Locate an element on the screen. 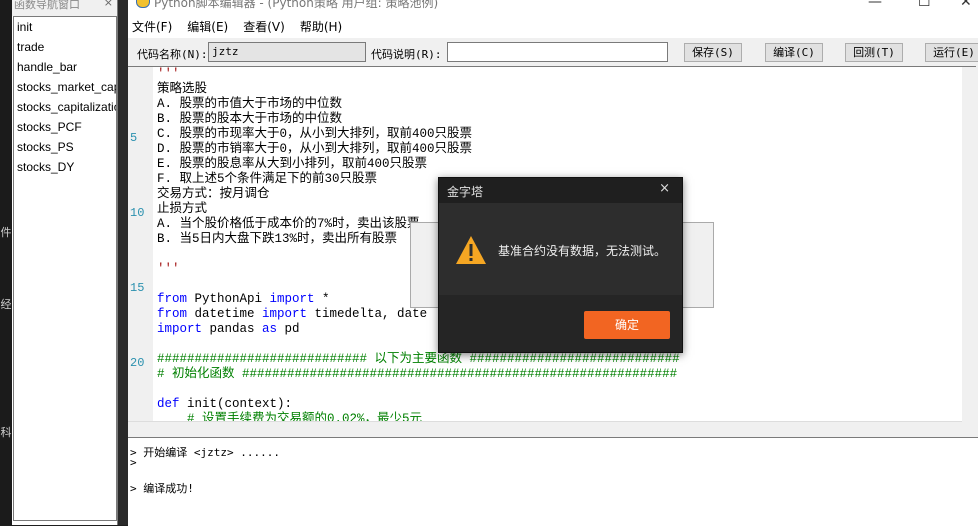 This screenshot has height=526, width=978. function-navigator-title: 函数导航窗口 is located at coordinates (47, 5).